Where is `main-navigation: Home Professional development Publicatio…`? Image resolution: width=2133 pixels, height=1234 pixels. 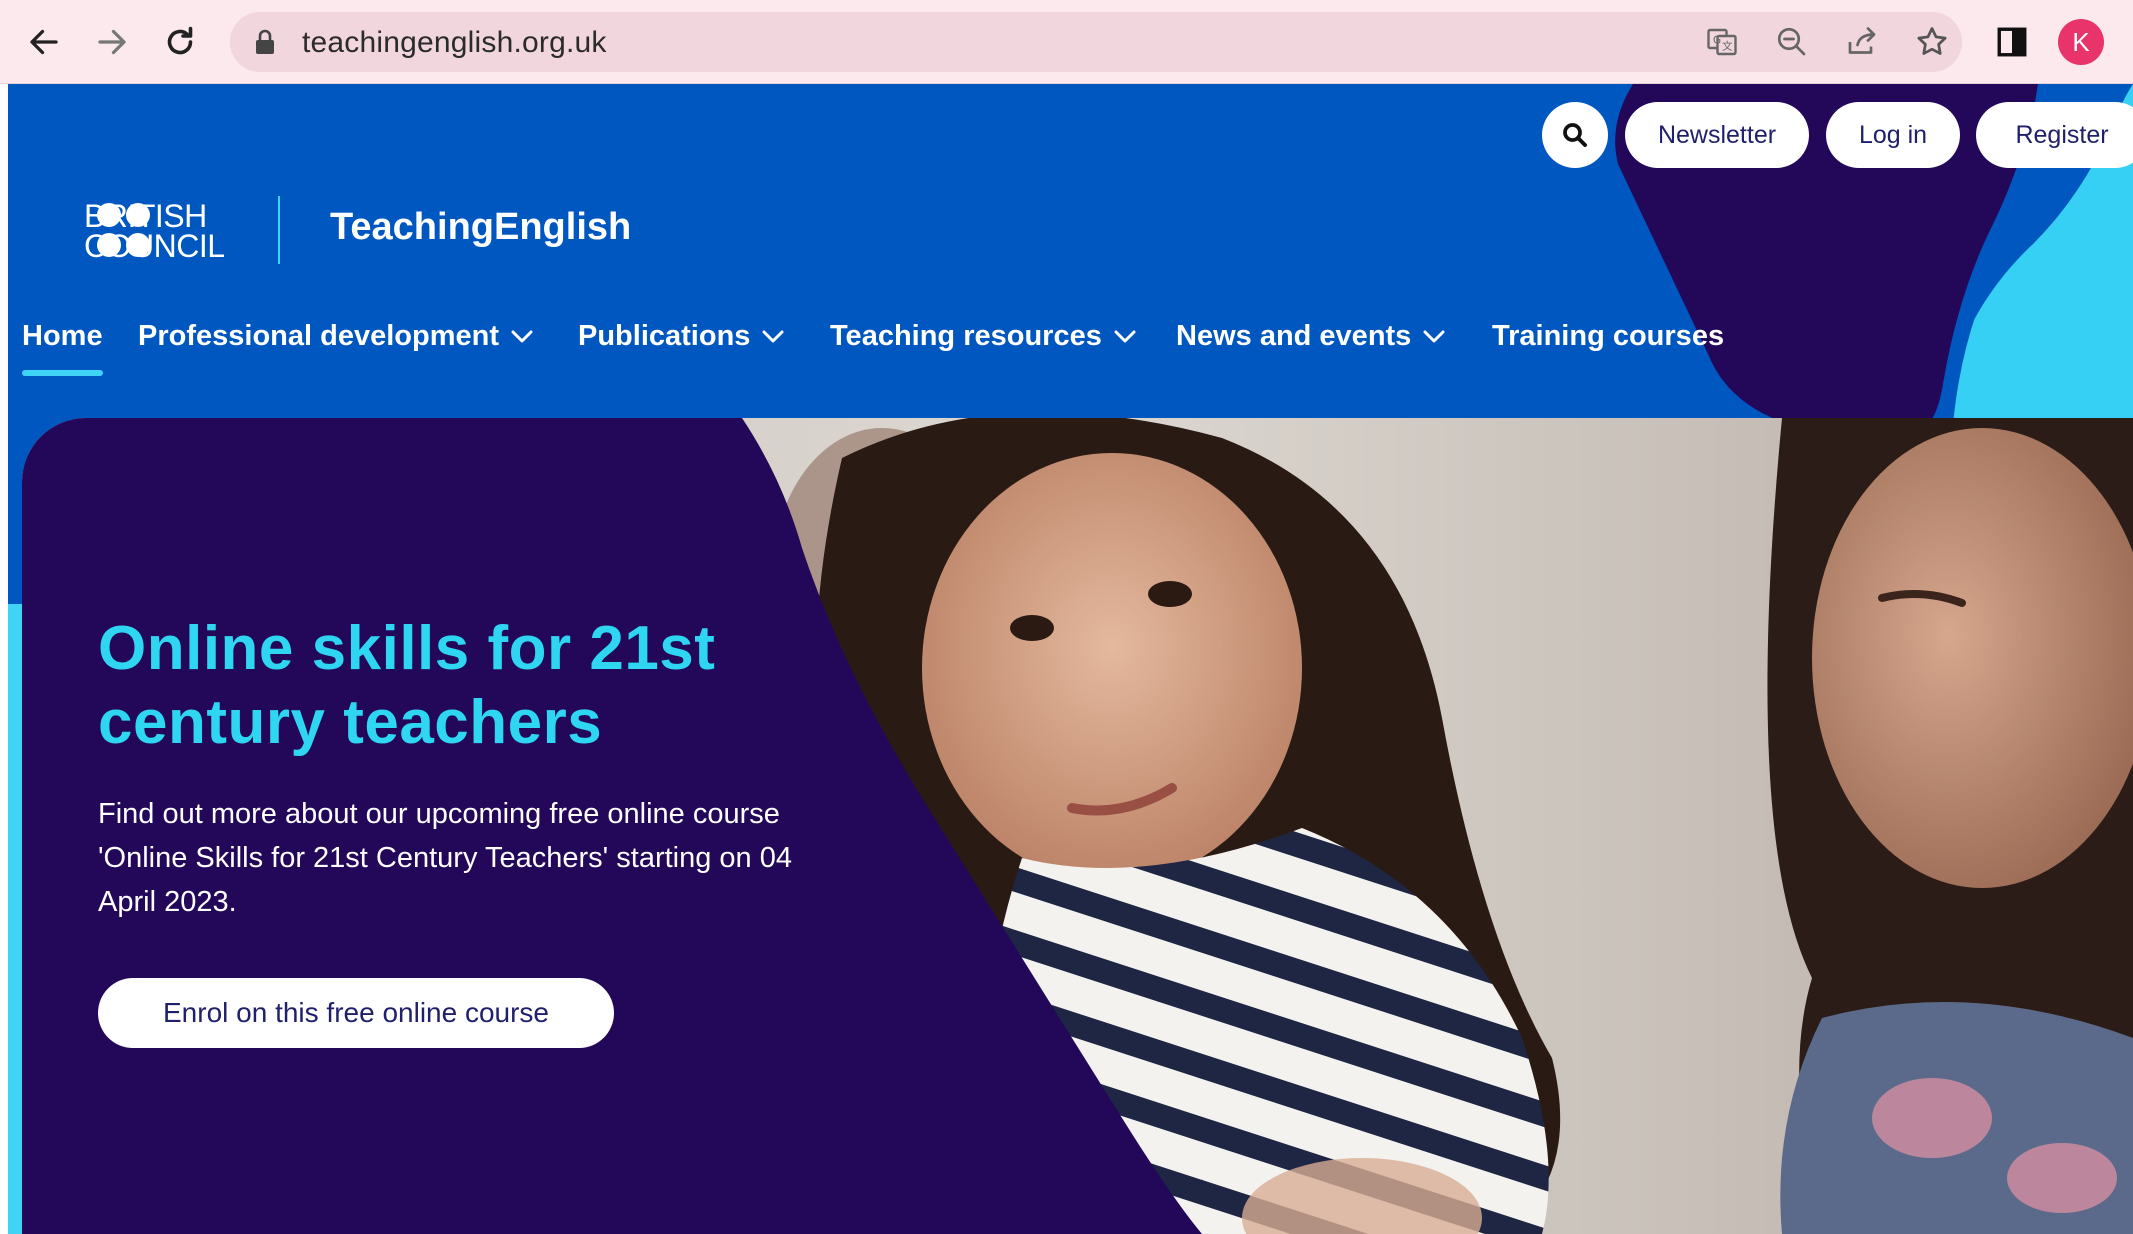 main-navigation: Home Professional development Publicatio… is located at coordinates (898, 350).